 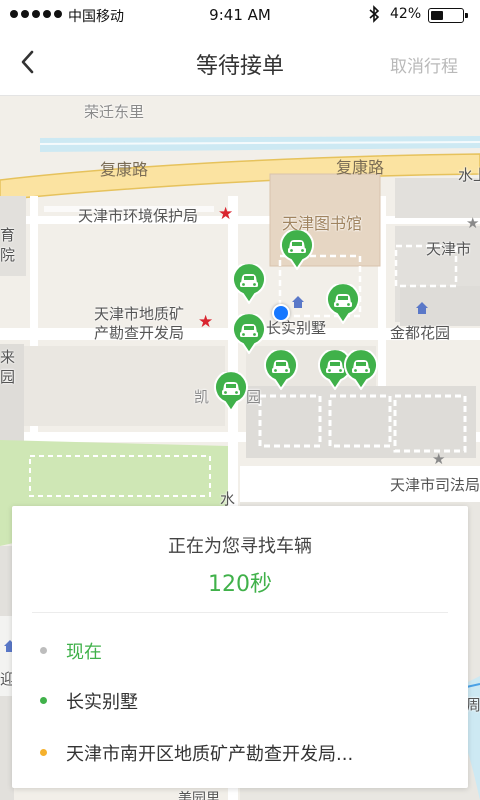 I want to click on map-label-yuan-left: 院, so click(x=8, y=255).